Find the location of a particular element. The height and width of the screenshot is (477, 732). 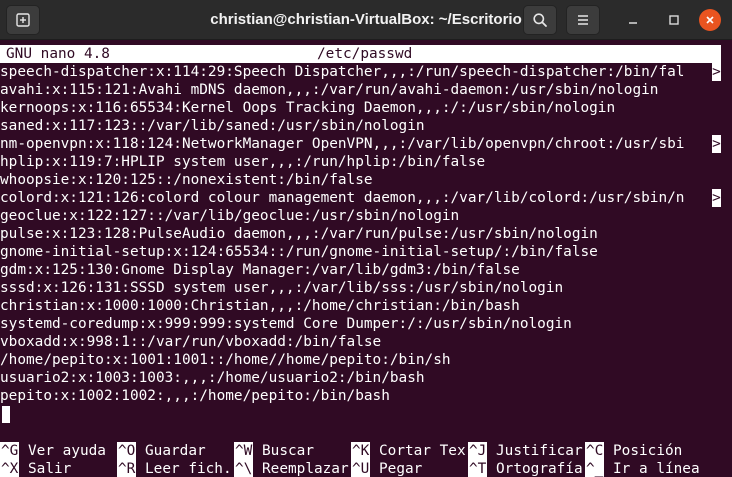

shortcut-key-search: ^W is located at coordinates (244, 451).